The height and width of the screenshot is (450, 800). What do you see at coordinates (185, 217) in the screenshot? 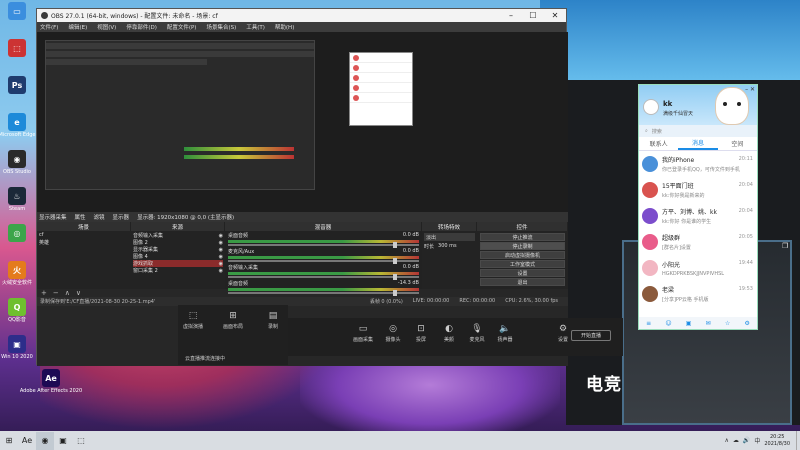
I see `dock-tab: 显示器: 1920x1080 @ 0,0 (主显示器)` at bounding box center [185, 217].